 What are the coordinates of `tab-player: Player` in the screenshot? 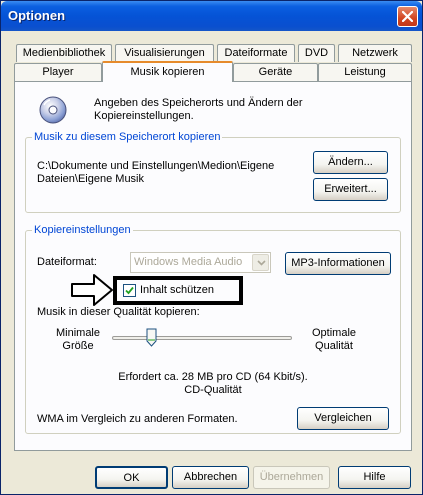 It's located at (58, 72).